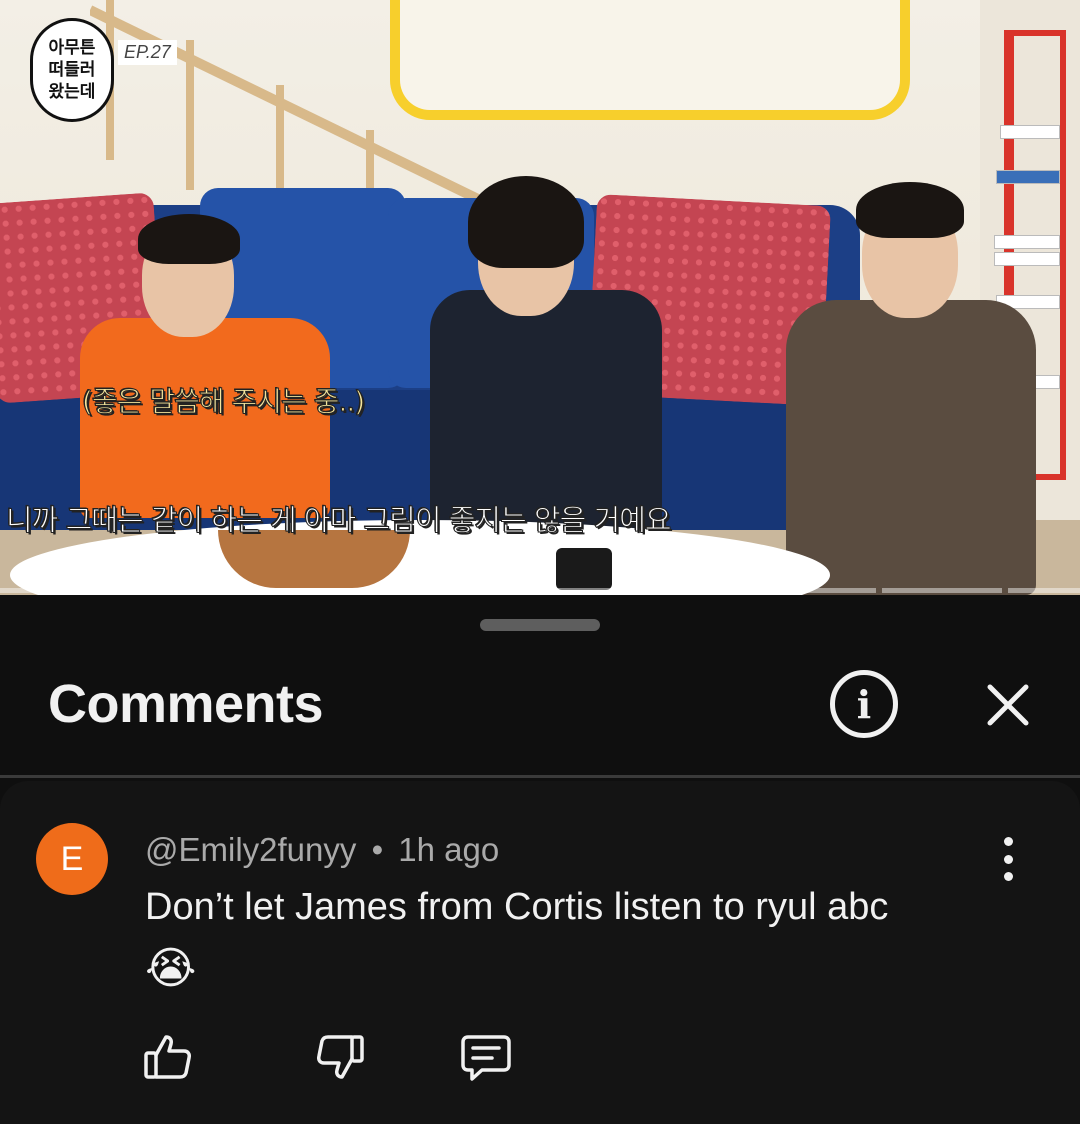  Describe the element at coordinates (339, 520) in the screenshot. I see `caption-main: 니까 그때는 같이 하는 게 아마 그림이 좋지는 않을 거예요` at that location.